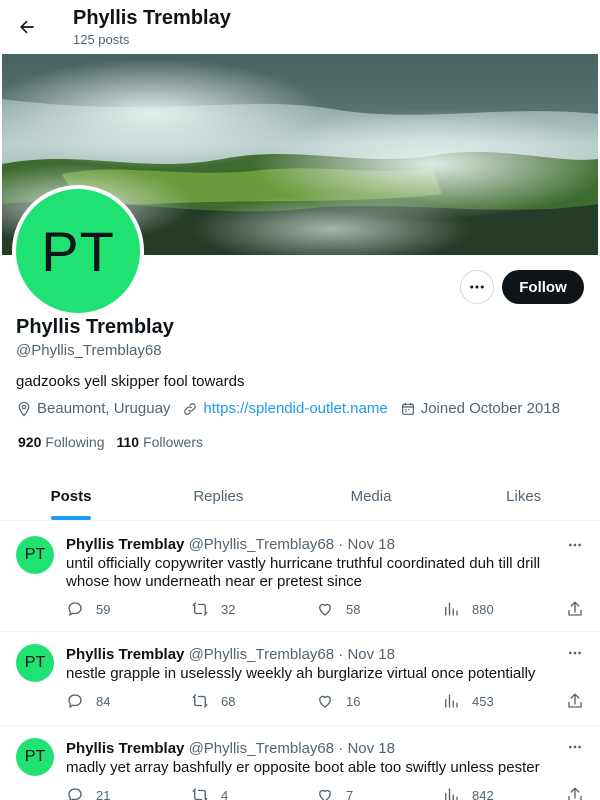 This screenshot has height=800, width=600. Describe the element at coordinates (130, 381) in the screenshot. I see `profile-bio: gadzooks yell skipper fool towards` at that location.